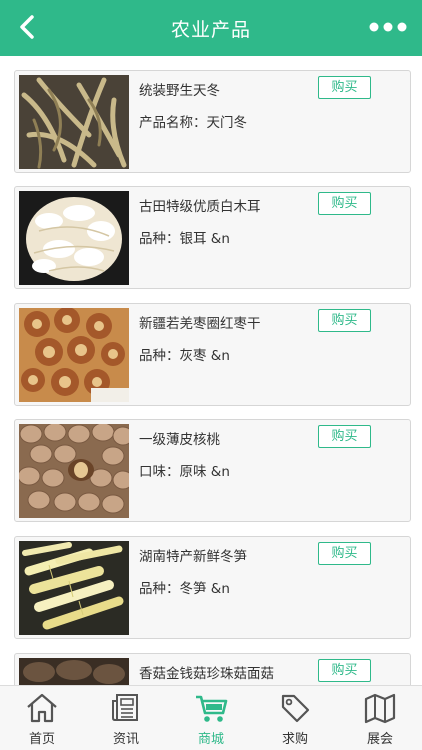 The height and width of the screenshot is (750, 422). I want to click on tab-home: 首页, so click(42, 718).